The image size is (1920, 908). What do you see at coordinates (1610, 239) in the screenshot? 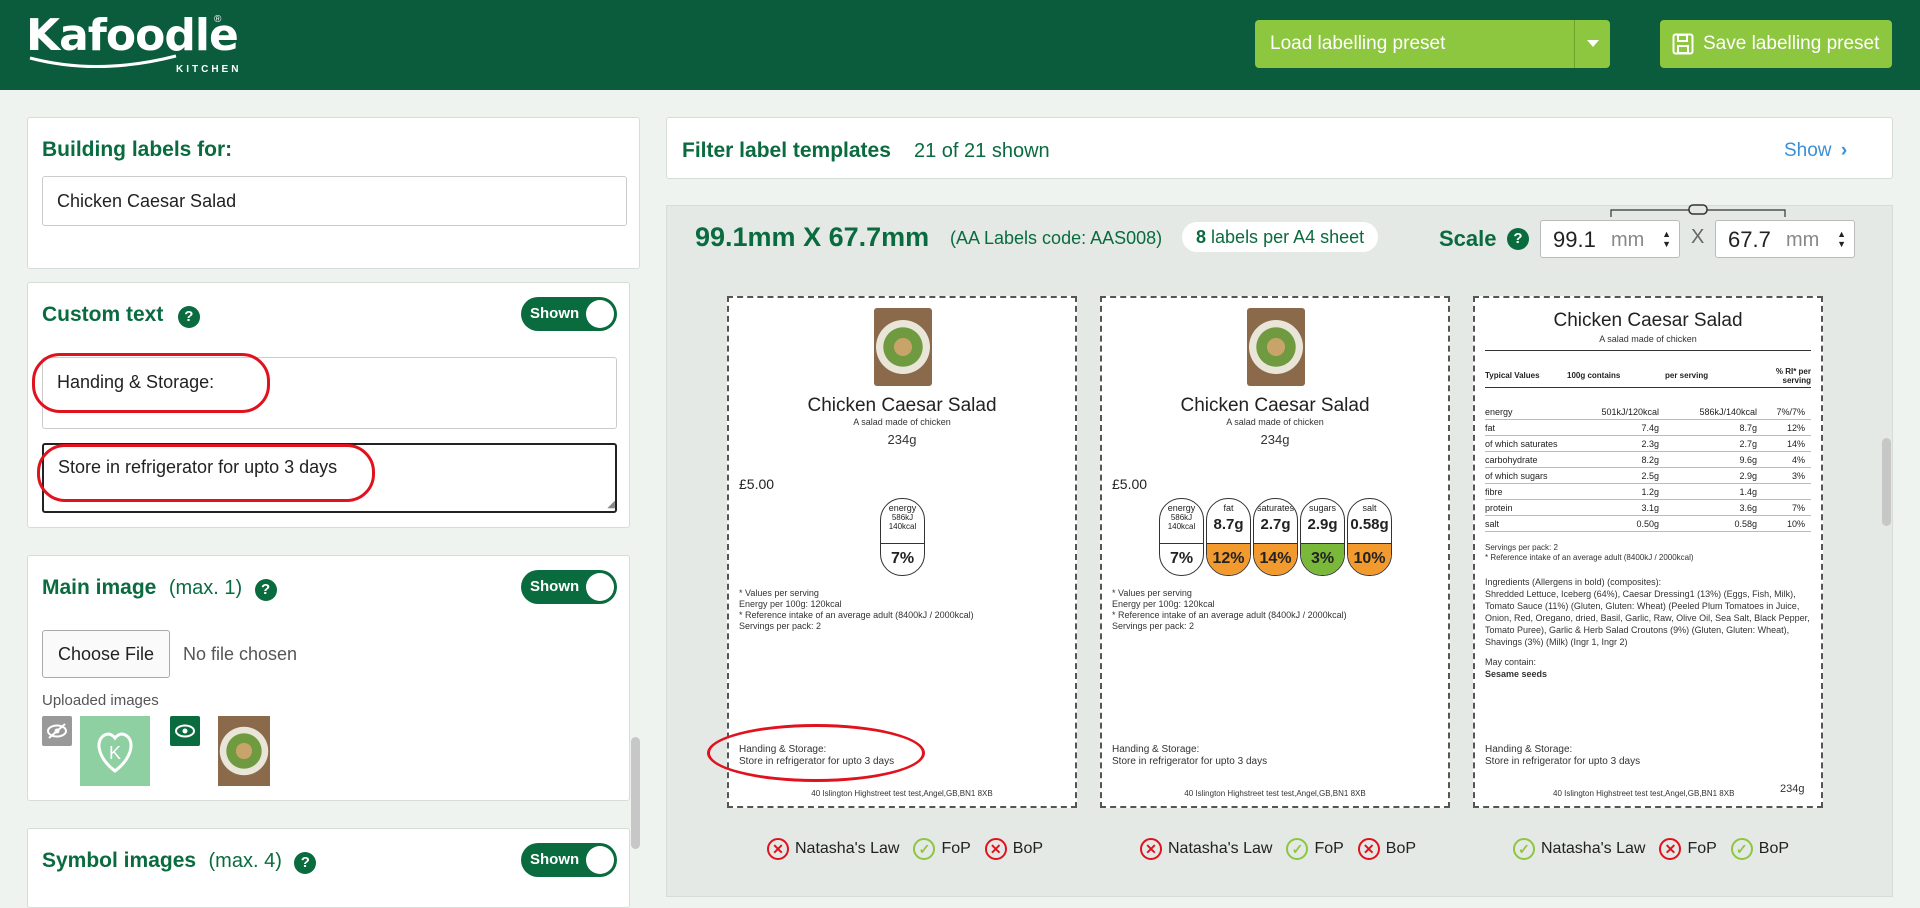
I see `width-input: 99.1 mm ▲ ▼` at bounding box center [1610, 239].